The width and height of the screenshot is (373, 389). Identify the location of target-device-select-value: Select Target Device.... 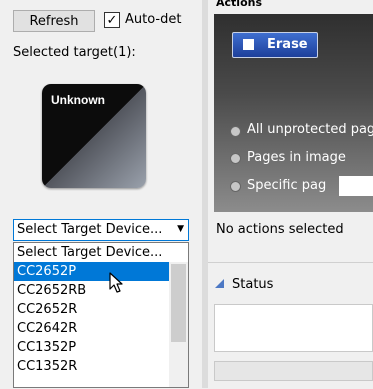
(90, 229).